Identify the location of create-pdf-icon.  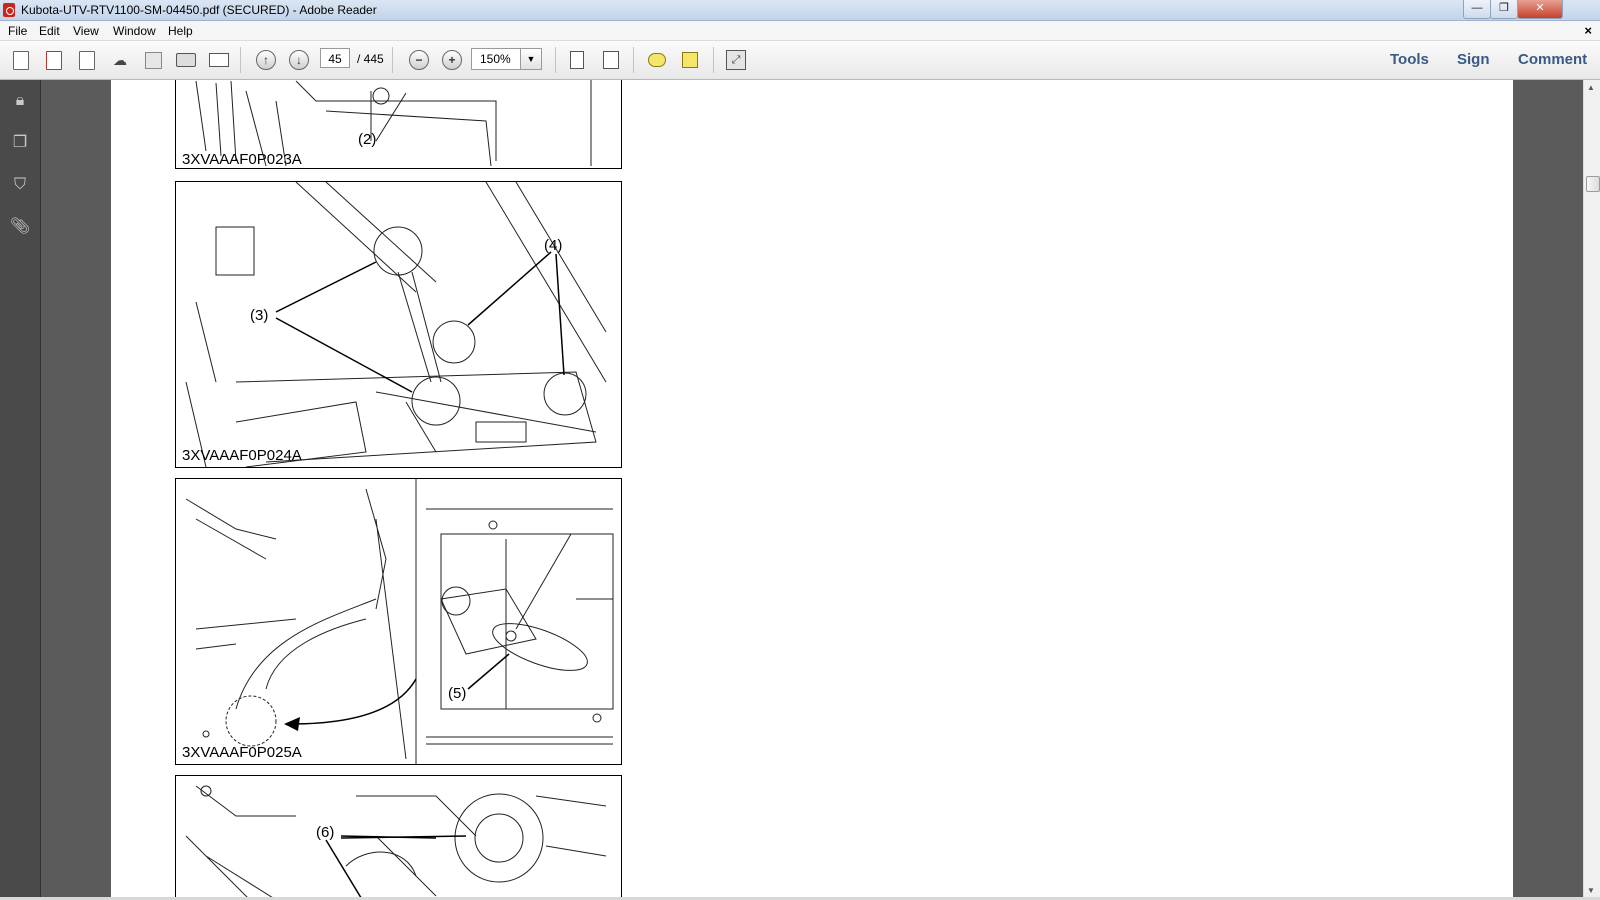
(54, 60).